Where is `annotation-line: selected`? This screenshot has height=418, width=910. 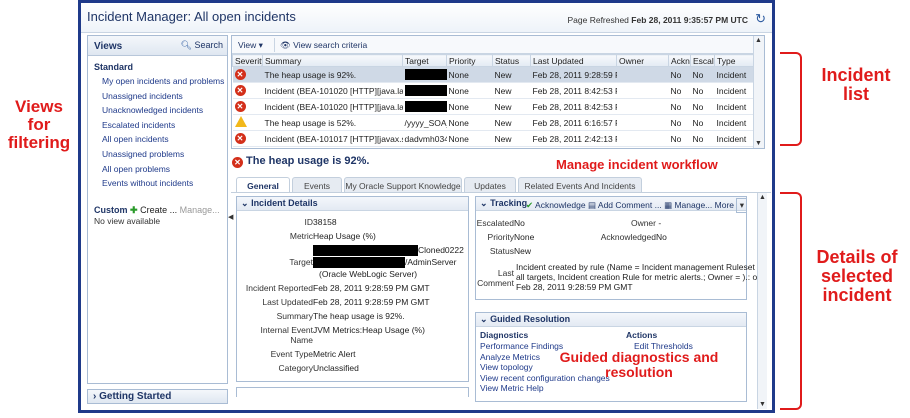
annotation-line: selected is located at coordinates (857, 275).